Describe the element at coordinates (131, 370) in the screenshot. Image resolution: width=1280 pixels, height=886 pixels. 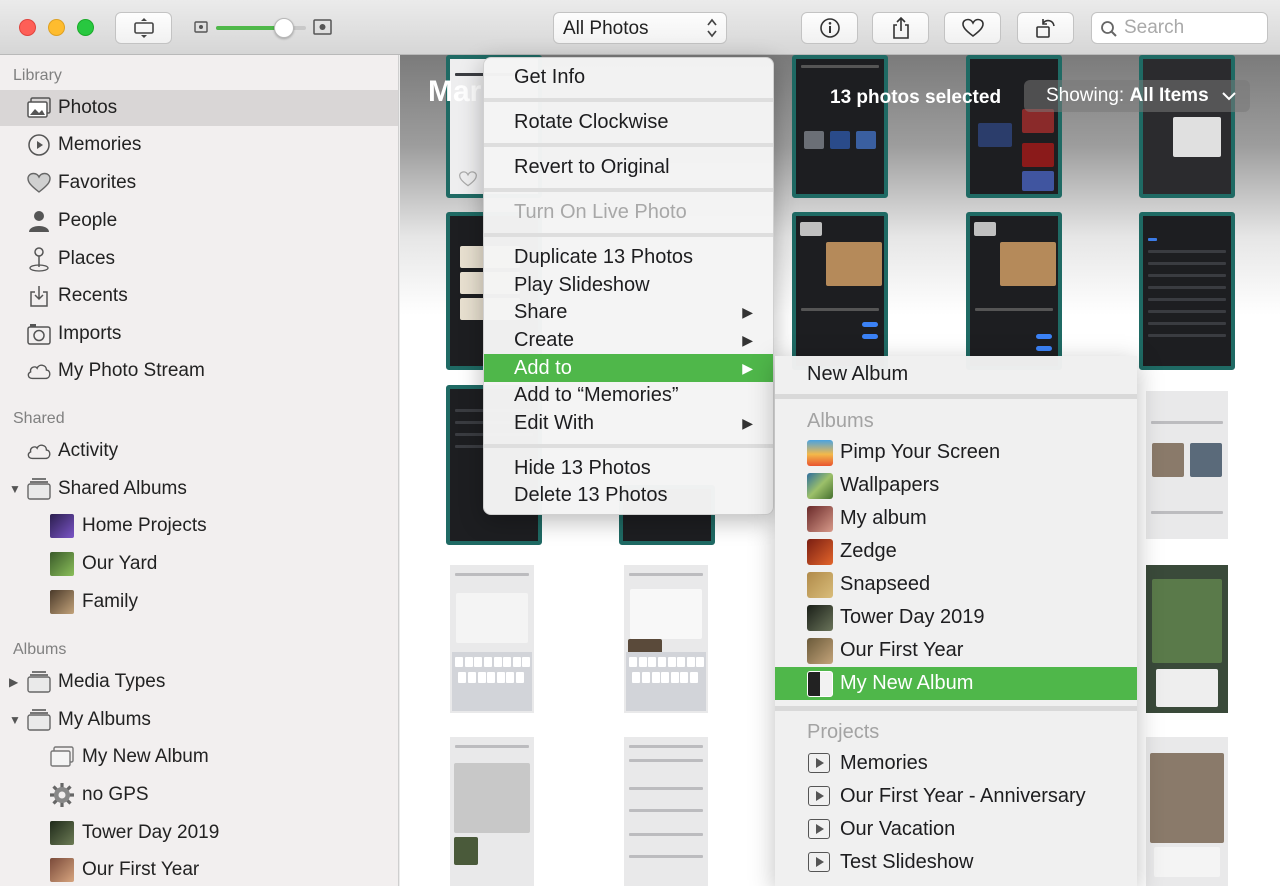
I see `sidebar-item-label: My Photo Stream` at that location.